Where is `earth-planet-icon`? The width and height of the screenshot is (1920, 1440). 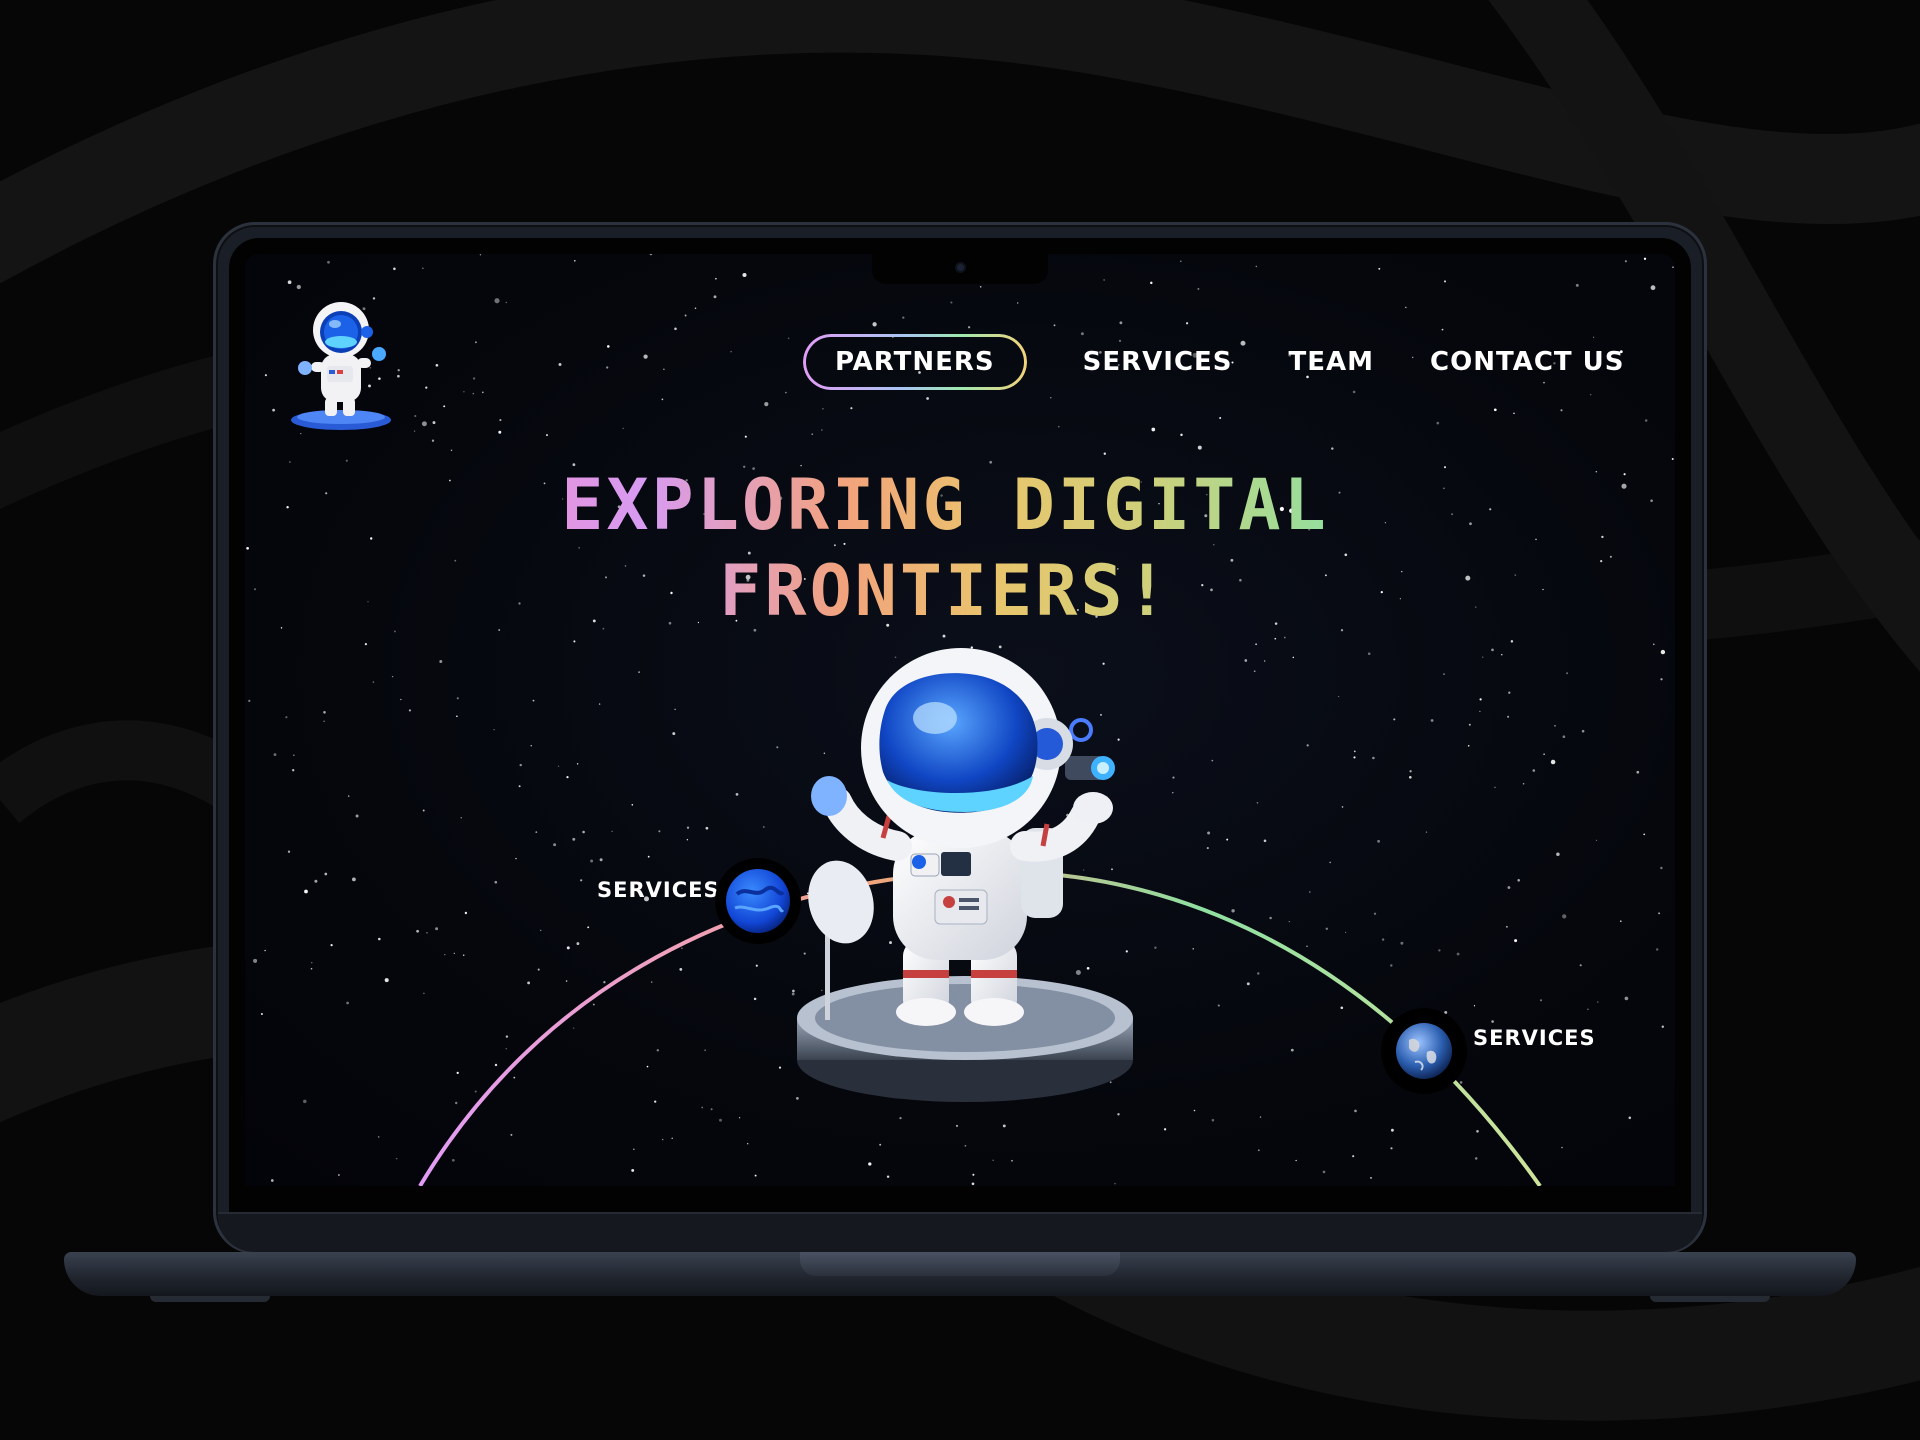
earth-planet-icon is located at coordinates (1424, 1051).